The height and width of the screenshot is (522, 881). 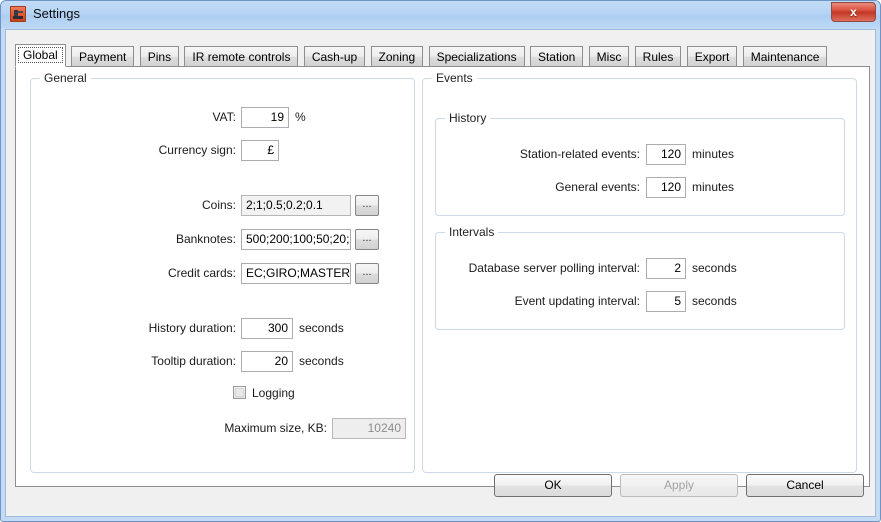 I want to click on maximum-size-input: 10240, so click(x=369, y=428).